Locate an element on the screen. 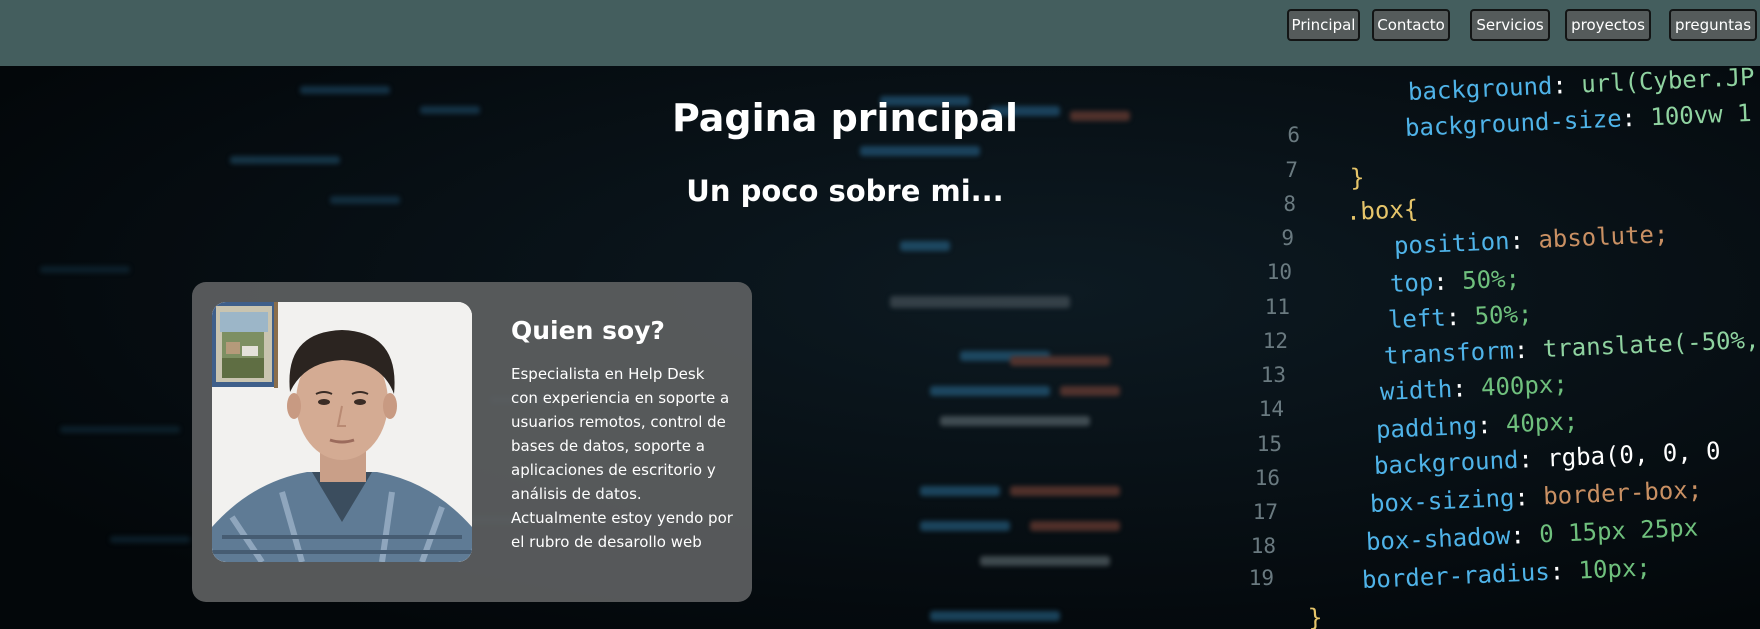  code-property: top is located at coordinates (1411, 283).